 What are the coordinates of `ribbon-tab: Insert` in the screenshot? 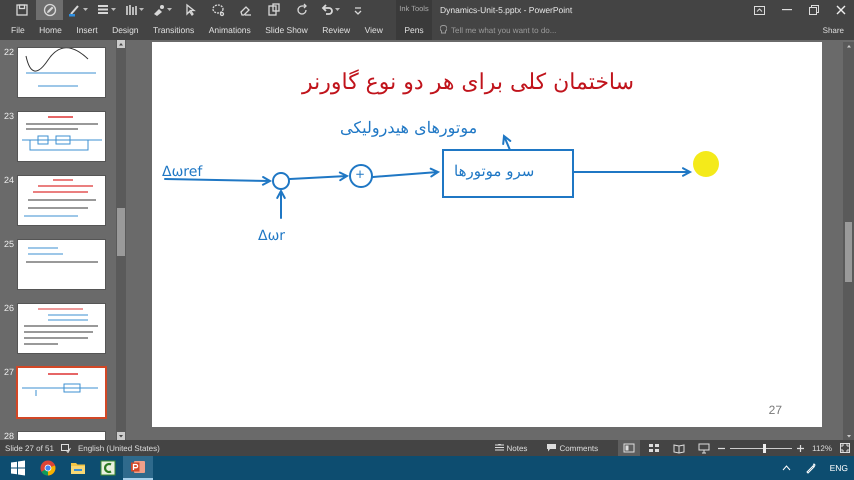 It's located at (87, 30).